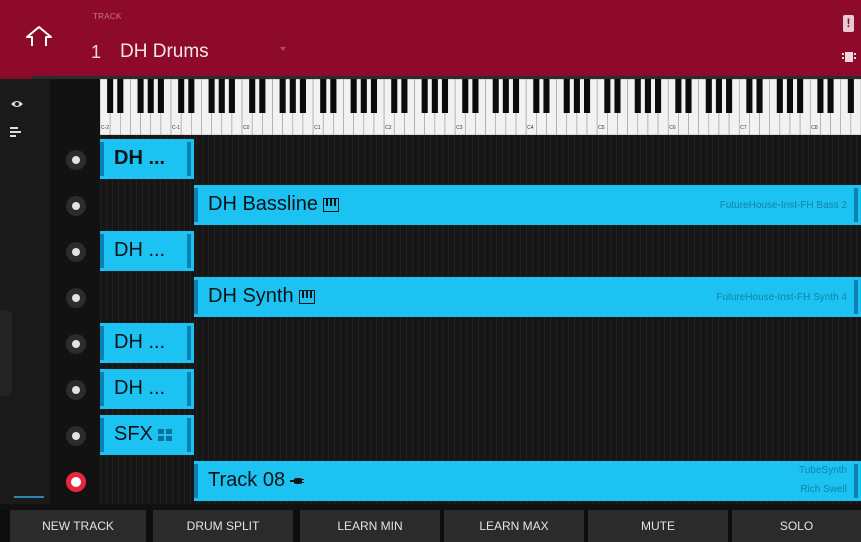 The image size is (861, 542). What do you see at coordinates (370, 526) in the screenshot?
I see `learn-min-button: LEARN MIN` at bounding box center [370, 526].